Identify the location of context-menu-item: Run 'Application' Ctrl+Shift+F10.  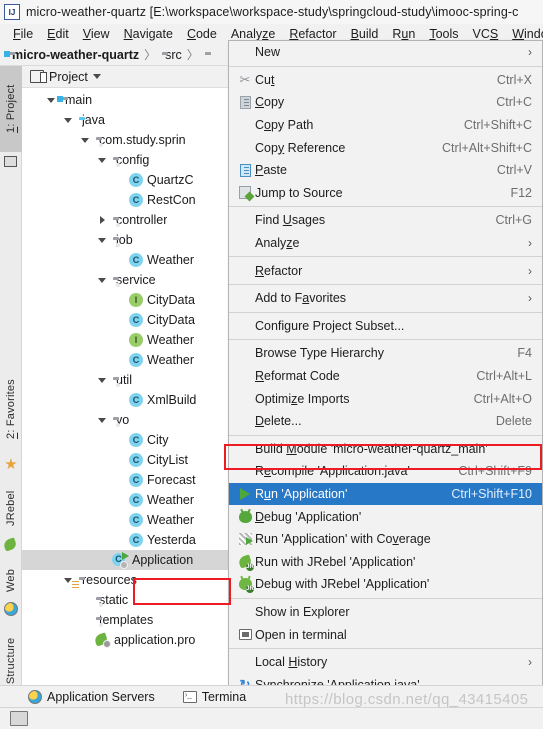
(385, 494).